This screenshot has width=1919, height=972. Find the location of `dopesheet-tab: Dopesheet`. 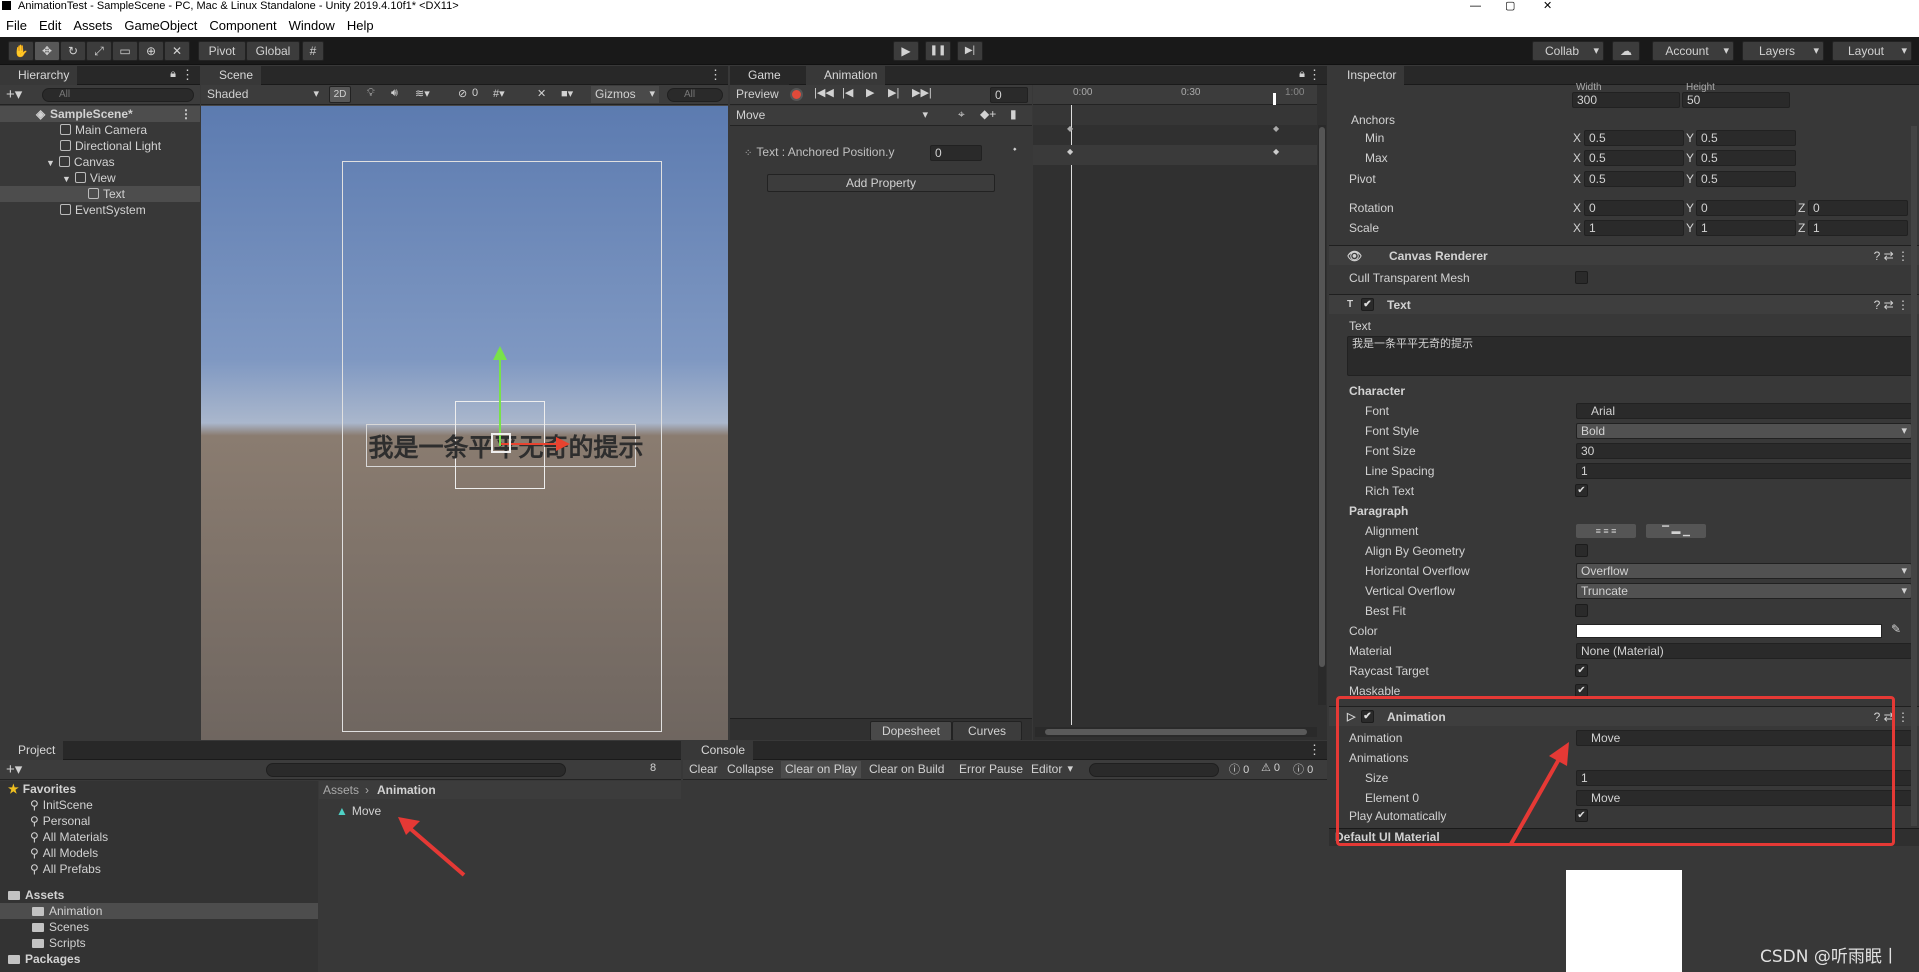

dopesheet-tab: Dopesheet is located at coordinates (911, 730).